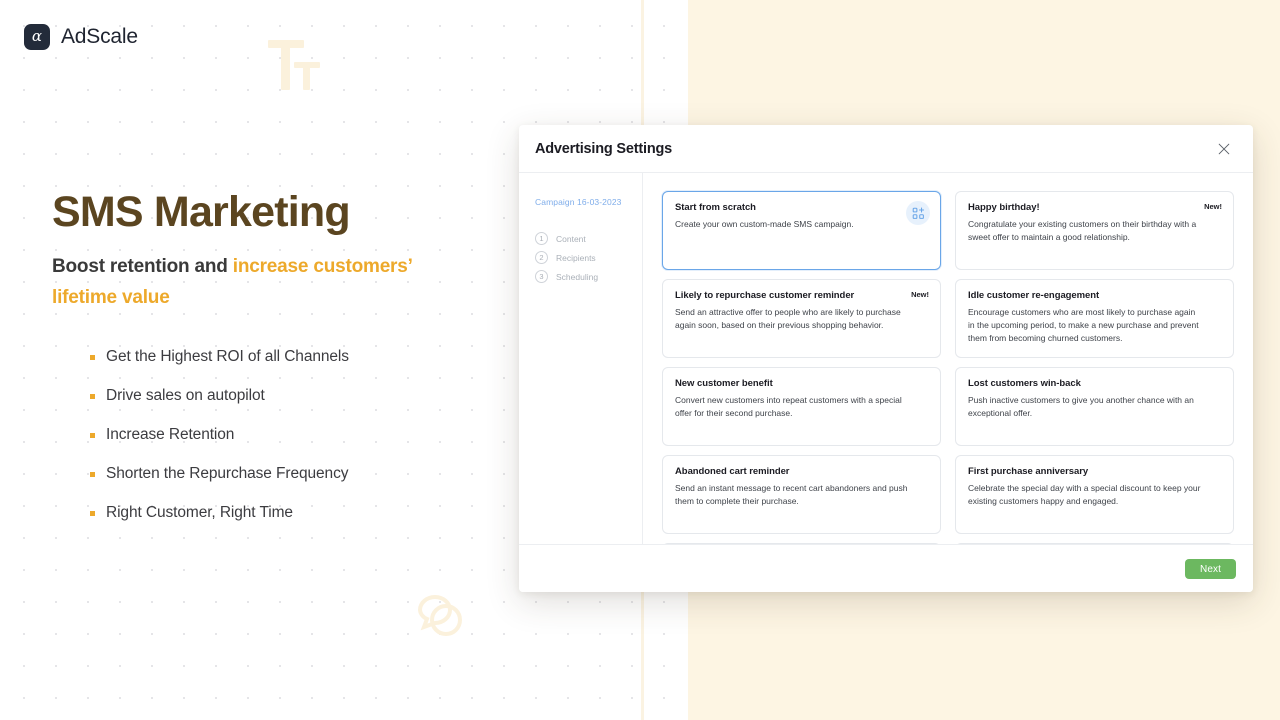 The image size is (1280, 720). What do you see at coordinates (576, 257) in the screenshot?
I see `step-label: Recipients` at bounding box center [576, 257].